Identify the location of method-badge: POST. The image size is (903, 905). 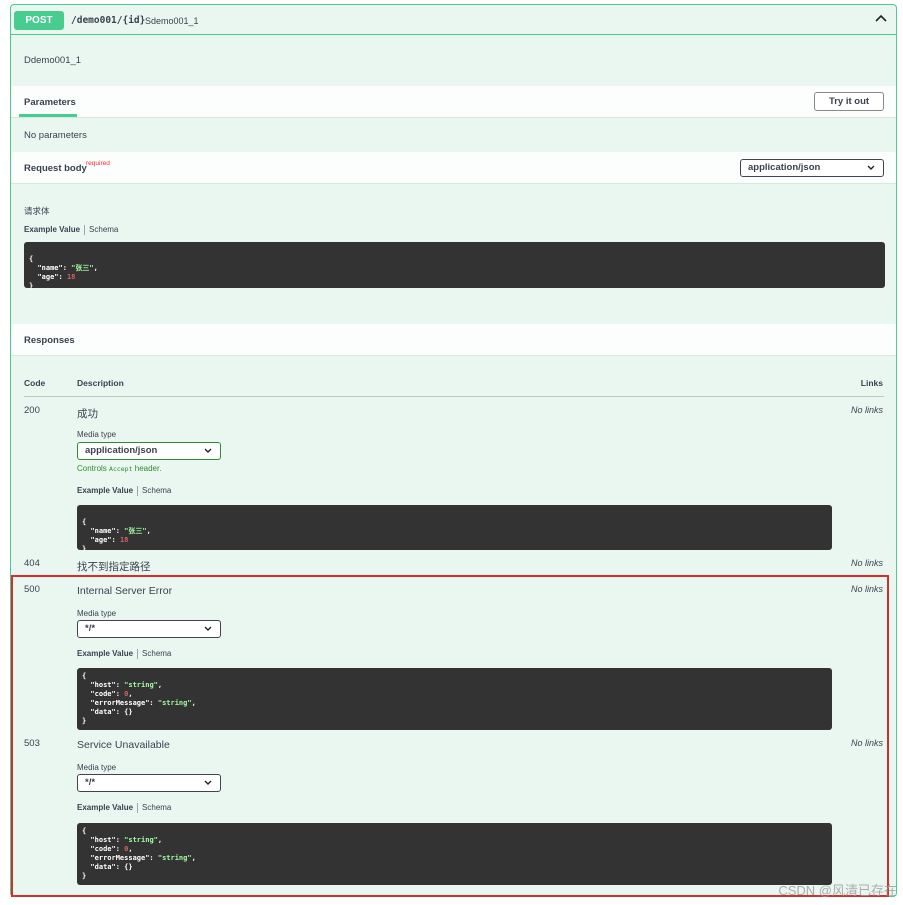
(39, 20).